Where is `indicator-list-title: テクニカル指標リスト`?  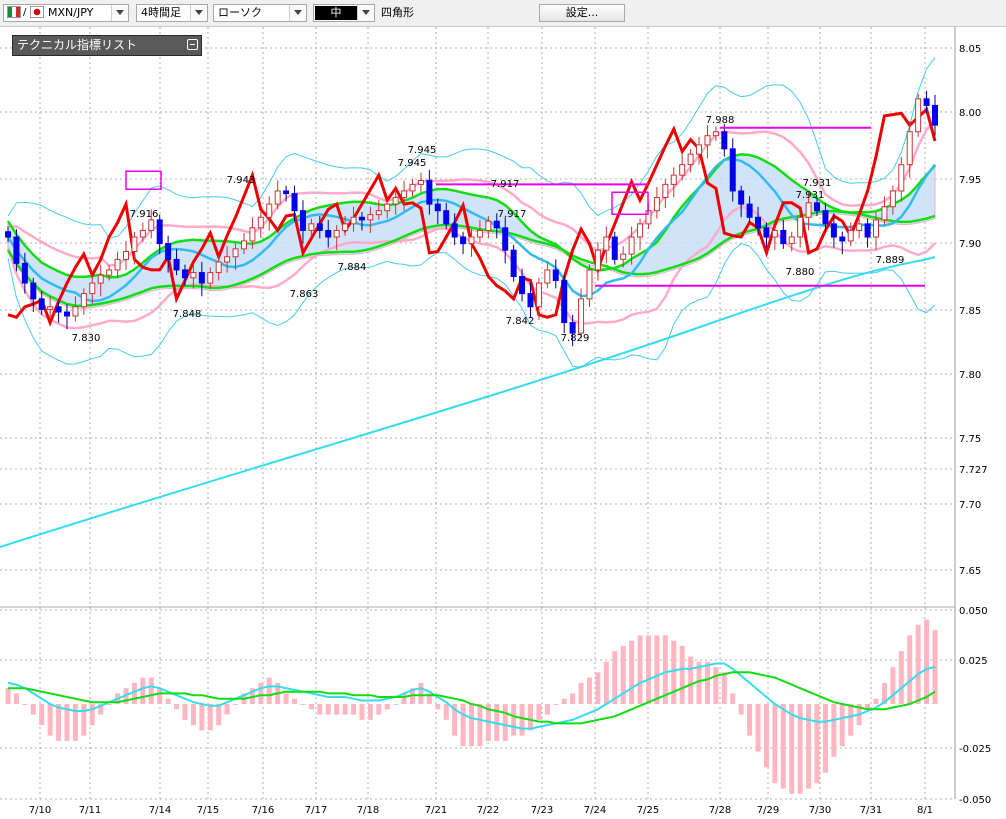
indicator-list-title: テクニカル指標リスト is located at coordinates (77, 45).